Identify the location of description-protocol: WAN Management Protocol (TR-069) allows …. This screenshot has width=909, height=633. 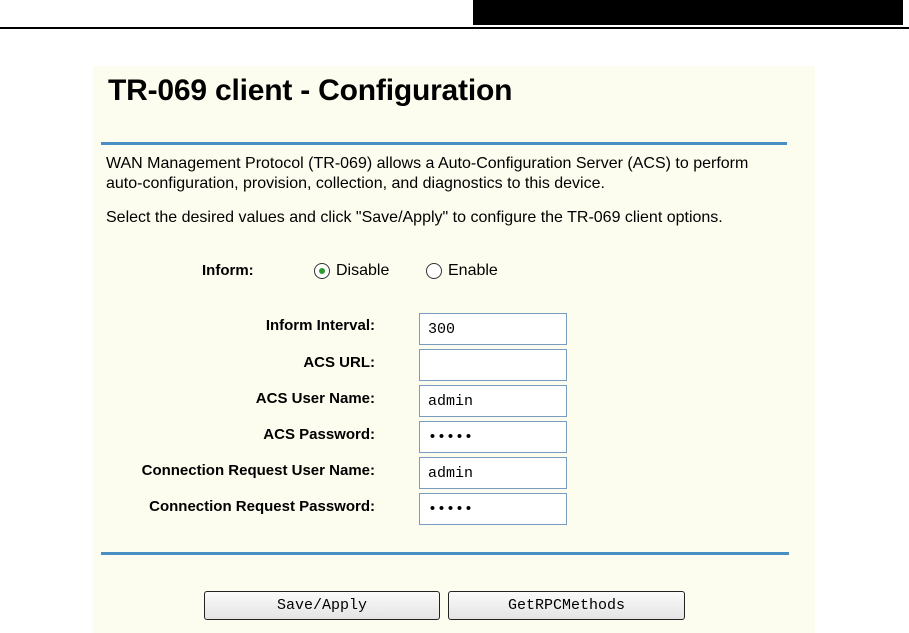
(427, 173).